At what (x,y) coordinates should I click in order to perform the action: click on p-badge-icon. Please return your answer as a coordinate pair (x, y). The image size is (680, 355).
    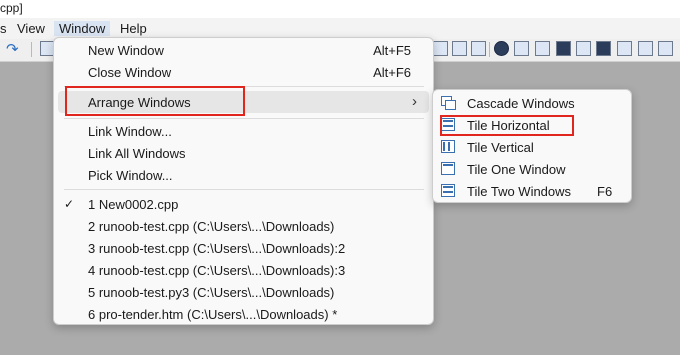
    Looking at the image, I should click on (501, 48).